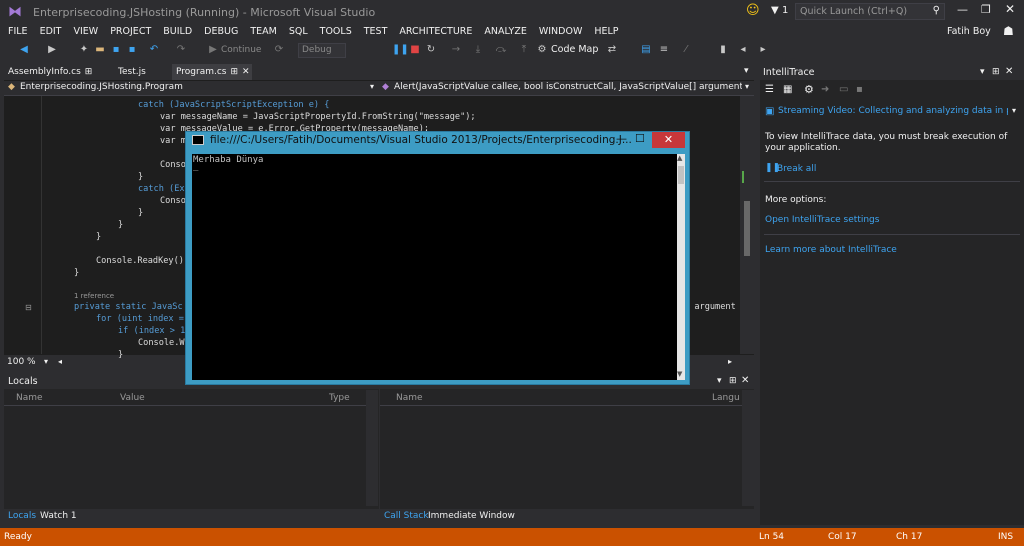 This screenshot has width=1024, height=546. Describe the element at coordinates (84, 50) in the screenshot. I see `new-project-icon: ✦` at that location.